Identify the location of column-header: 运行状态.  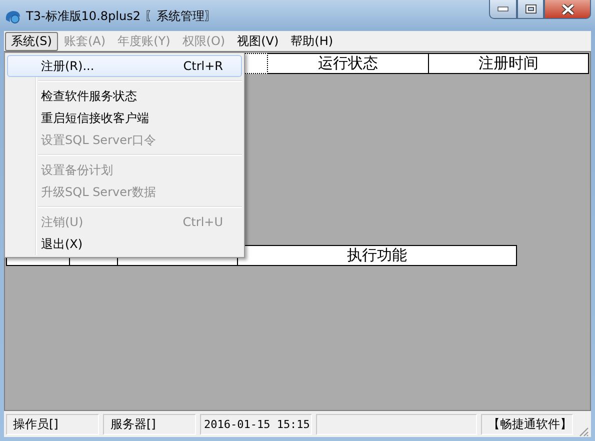
(348, 63).